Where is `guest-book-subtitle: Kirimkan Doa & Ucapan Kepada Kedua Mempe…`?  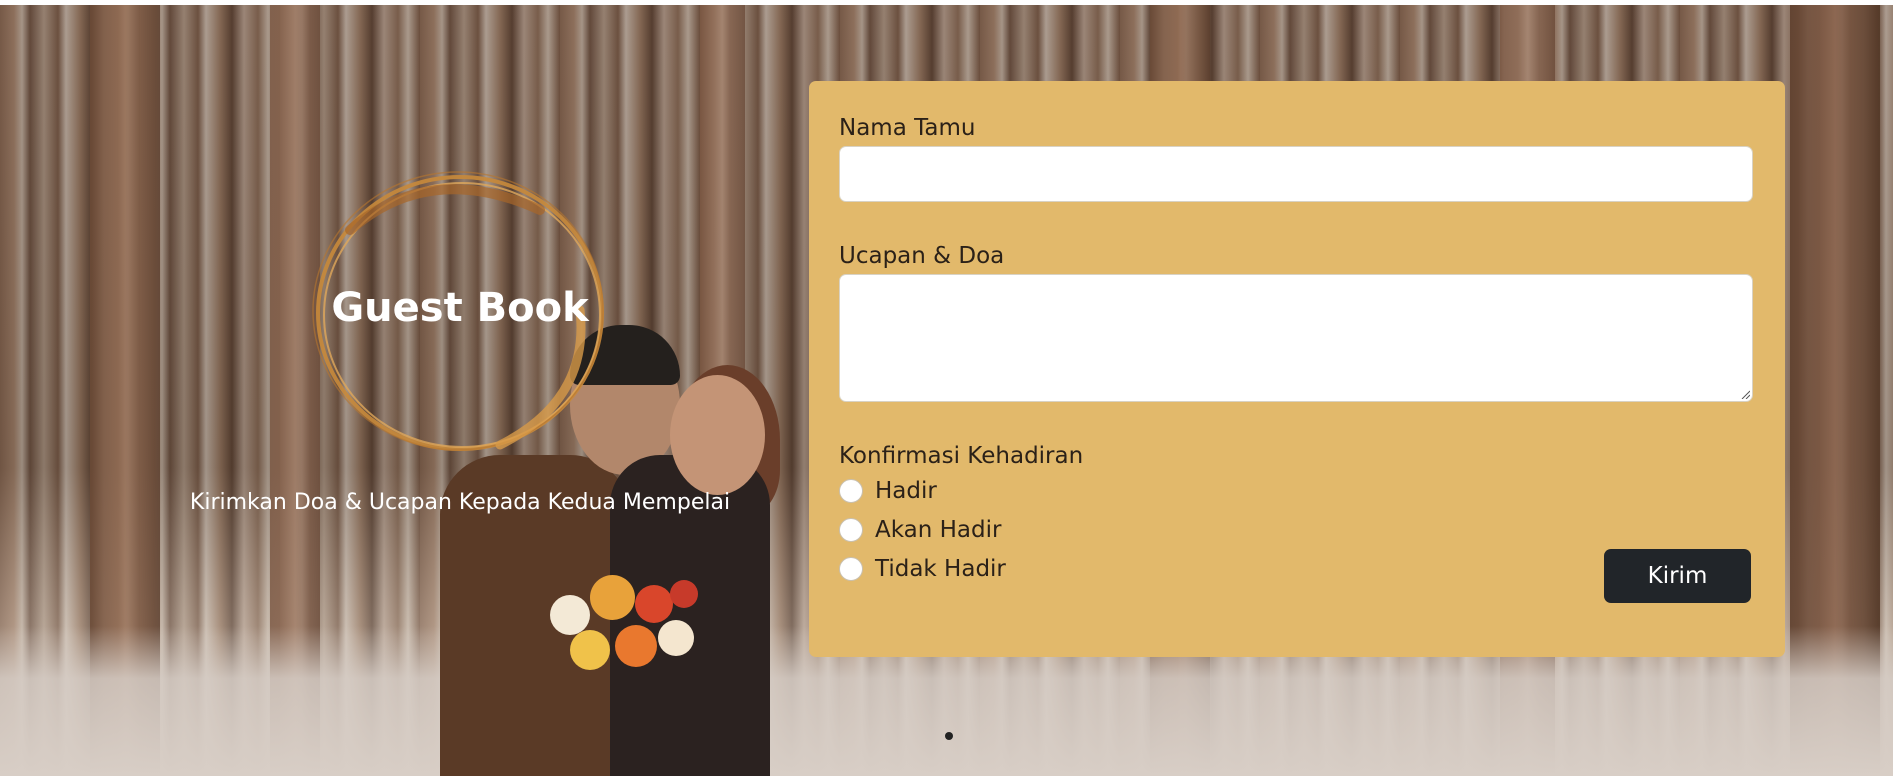
guest-book-subtitle: Kirimkan Doa & Ucapan Kepada Kedua Mempe… is located at coordinates (460, 502).